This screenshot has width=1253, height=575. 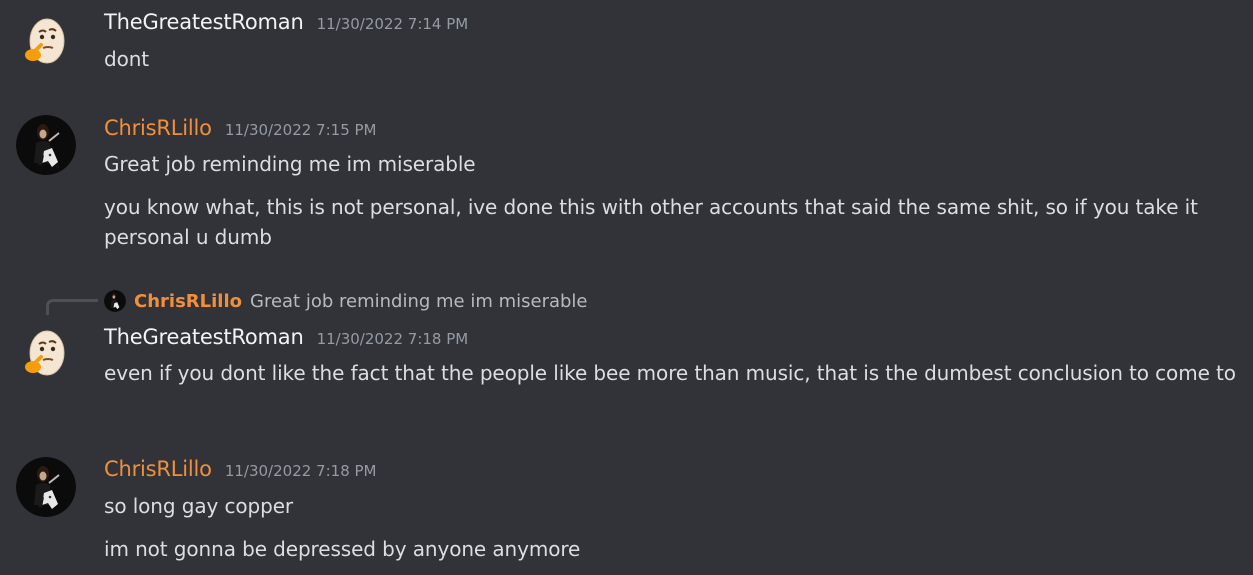 I want to click on message-text: dont, so click(x=127, y=59).